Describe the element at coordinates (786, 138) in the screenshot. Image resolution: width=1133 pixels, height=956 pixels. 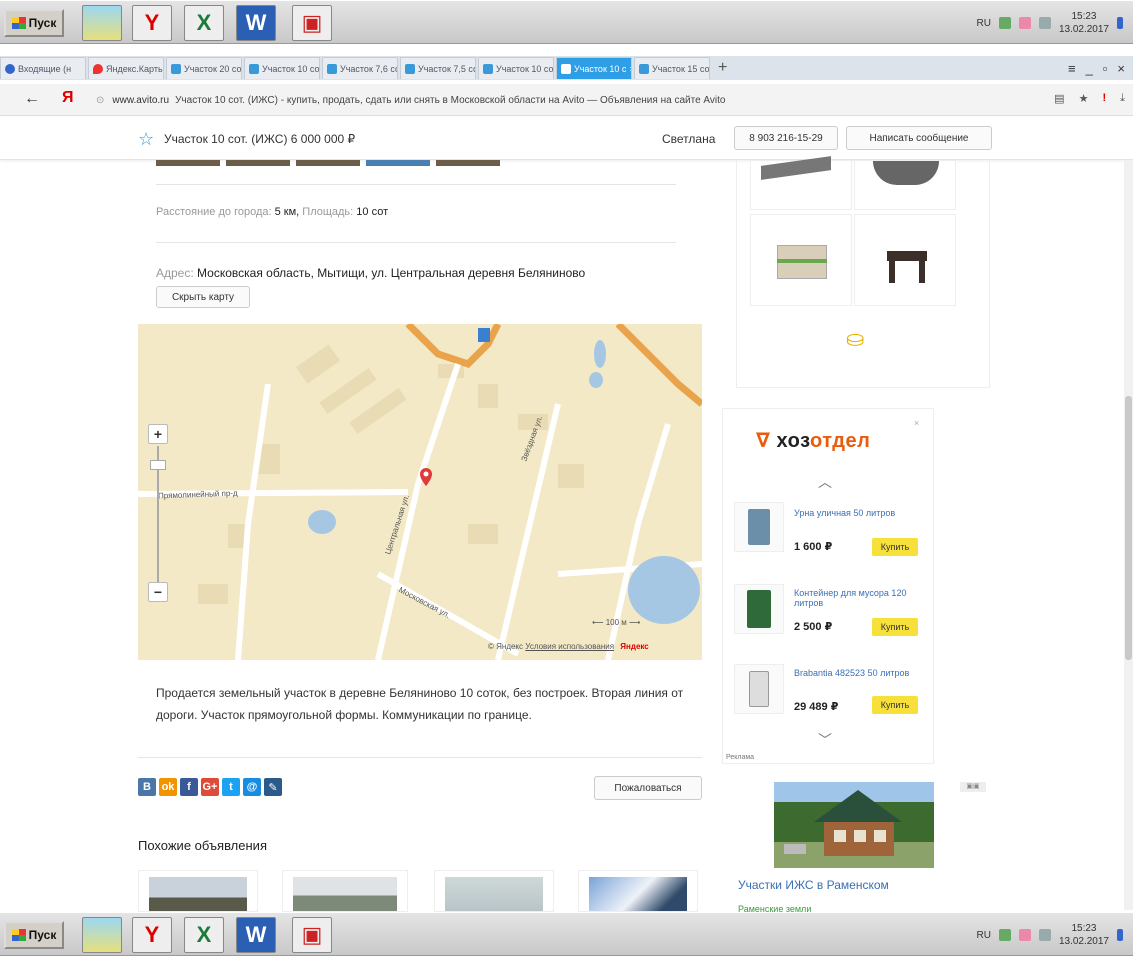
I see `phone-button: 8 903 216-15-29` at that location.